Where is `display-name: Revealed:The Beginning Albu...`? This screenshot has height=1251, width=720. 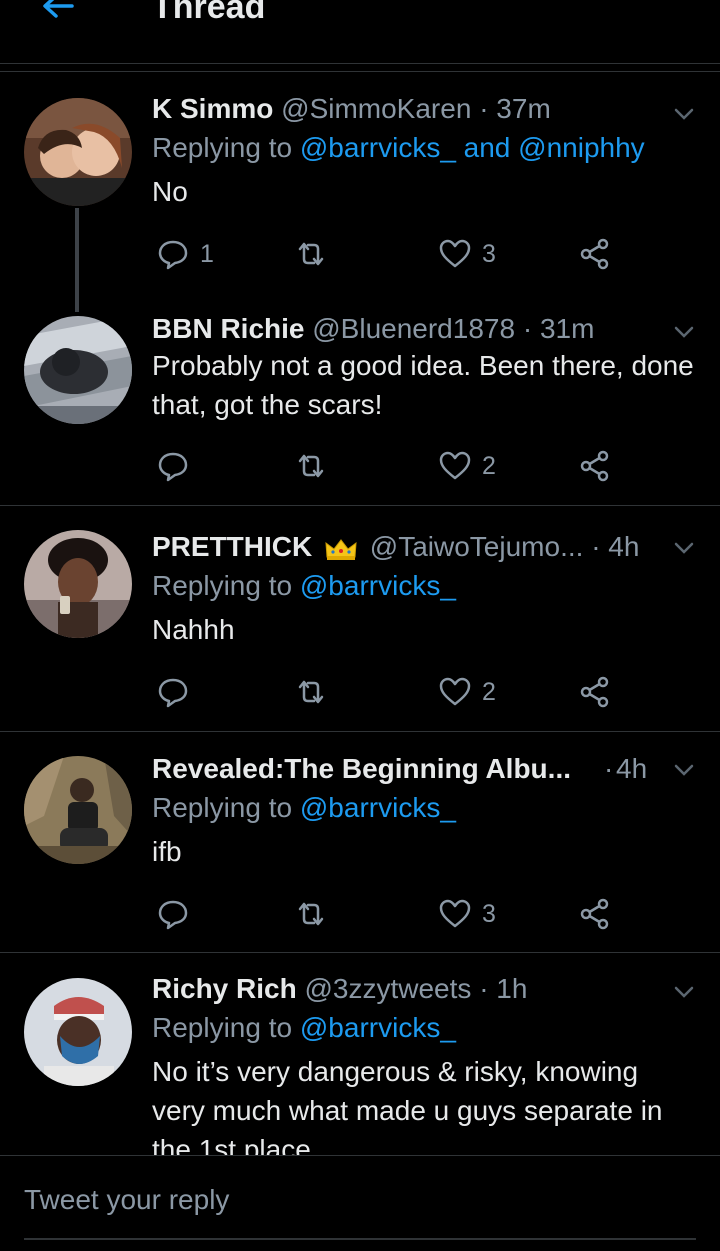
display-name: Revealed:The Beginning Albu... is located at coordinates (361, 768).